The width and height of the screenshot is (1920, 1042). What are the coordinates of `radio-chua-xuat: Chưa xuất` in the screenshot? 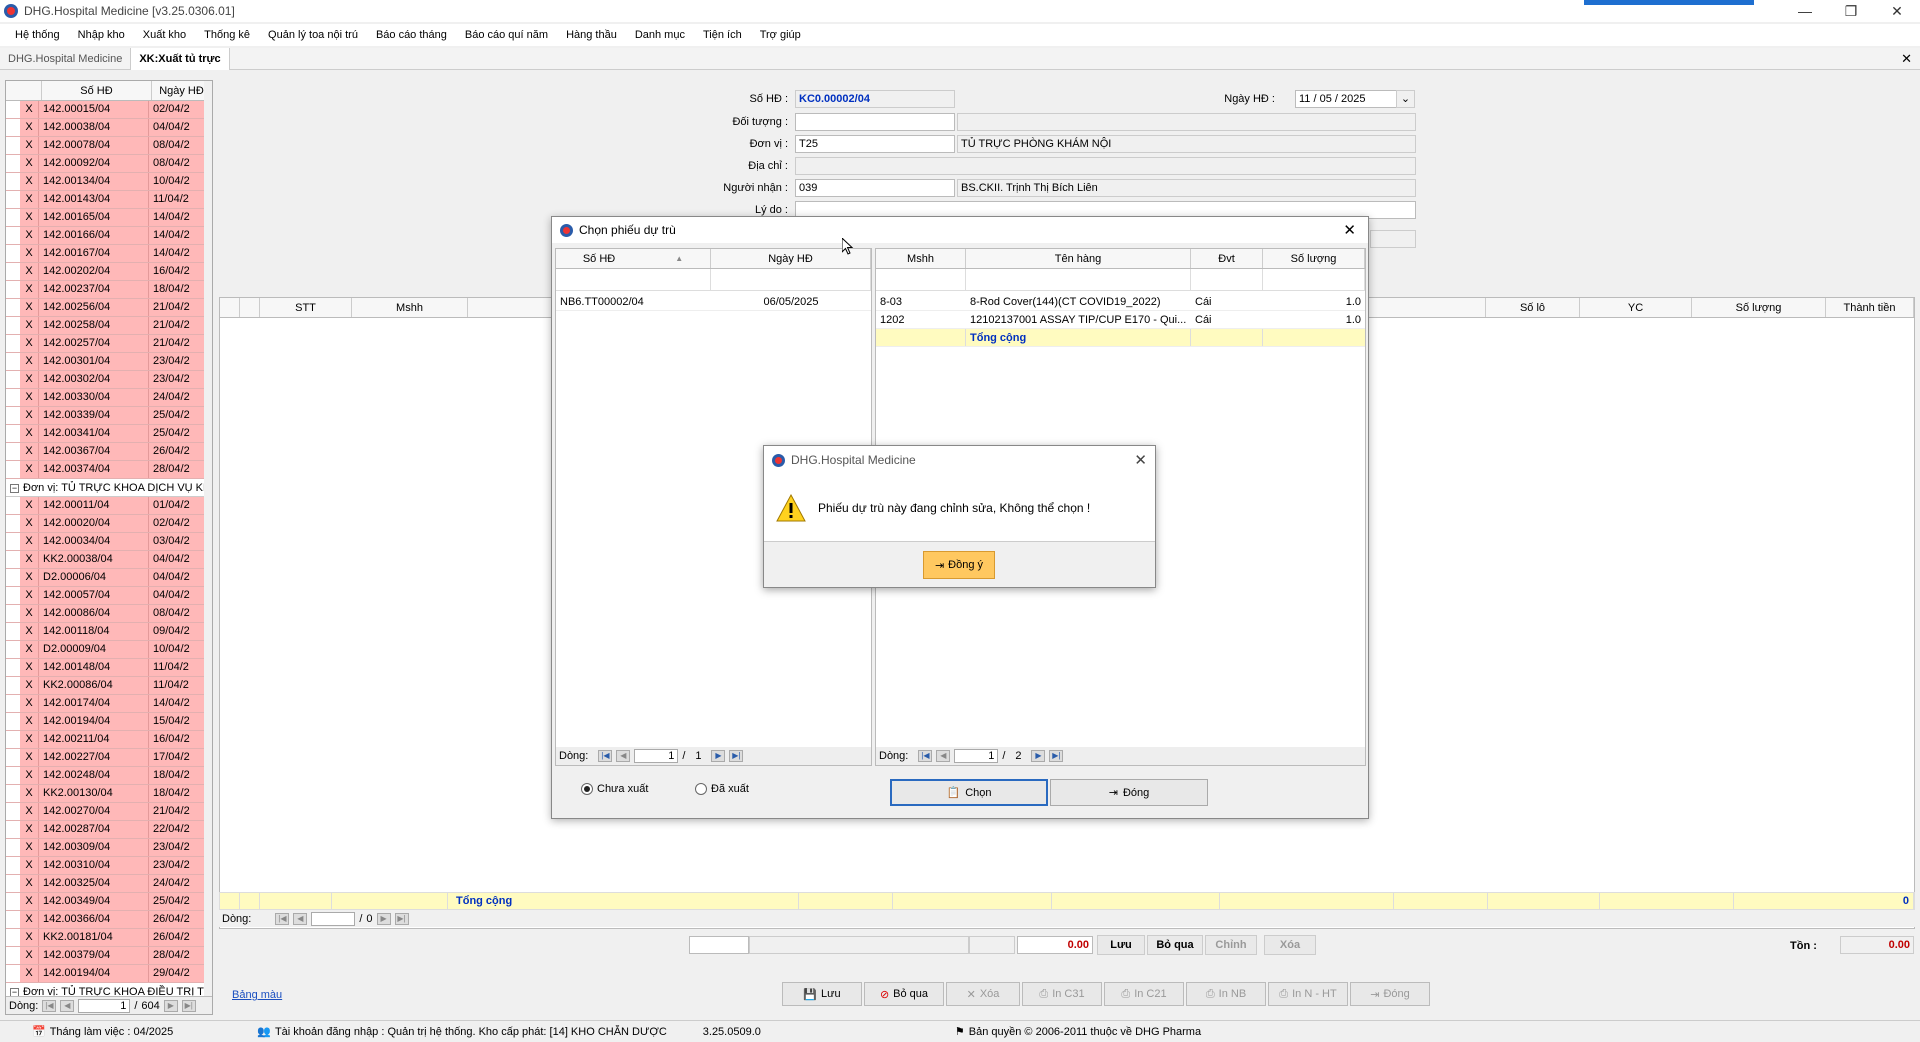 It's located at (614, 789).